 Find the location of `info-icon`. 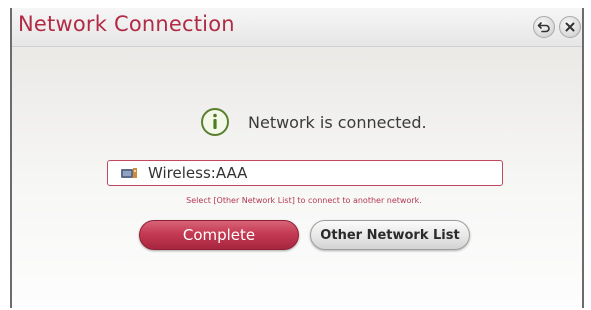

info-icon is located at coordinates (215, 122).